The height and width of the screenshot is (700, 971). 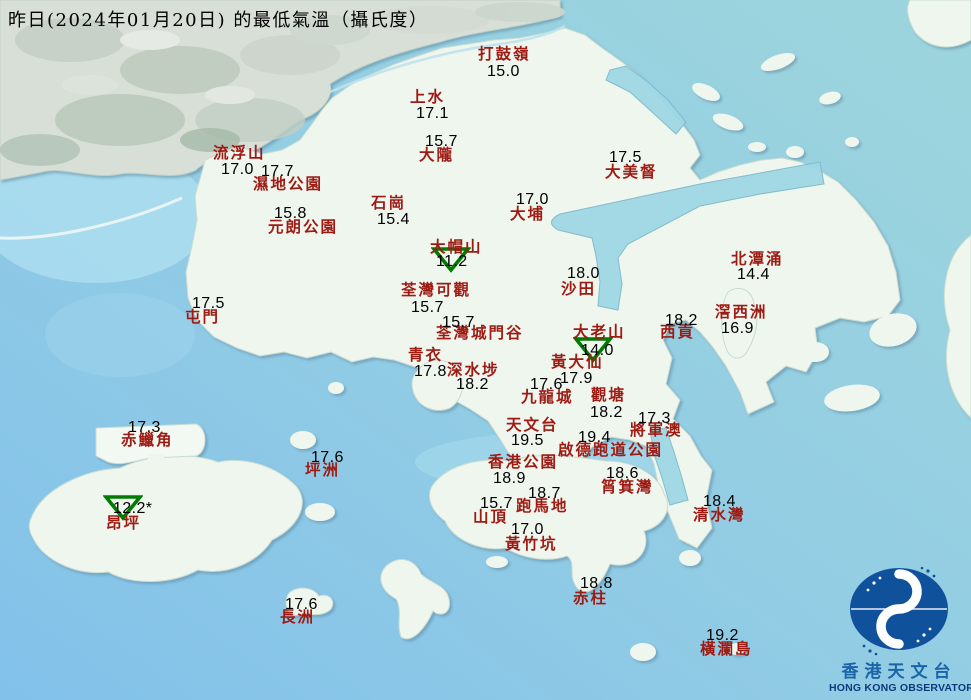 What do you see at coordinates (290, 213) in the screenshot?
I see `station-temp: 15.8` at bounding box center [290, 213].